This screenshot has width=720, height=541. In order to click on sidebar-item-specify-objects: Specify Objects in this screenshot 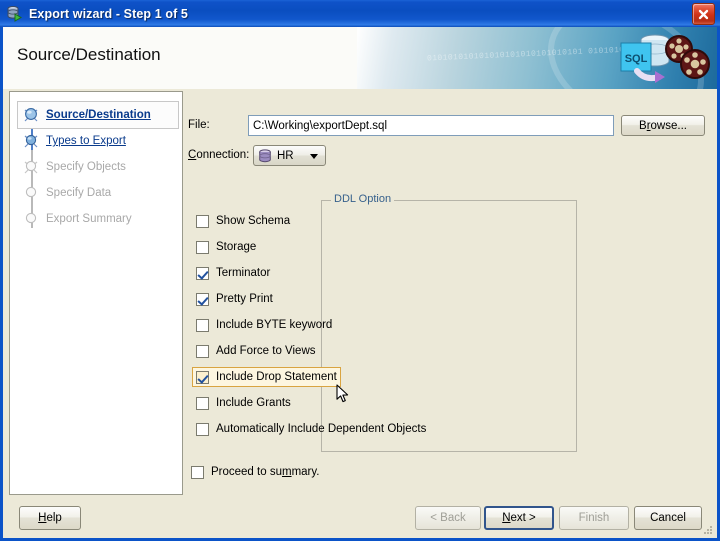, I will do `click(98, 167)`.